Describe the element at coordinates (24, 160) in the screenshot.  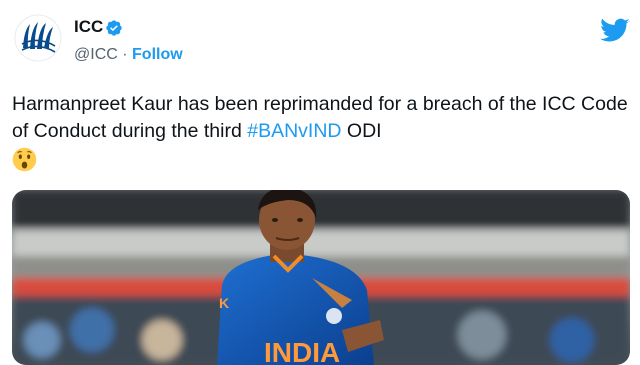
I see `hushed-face-emoji` at that location.